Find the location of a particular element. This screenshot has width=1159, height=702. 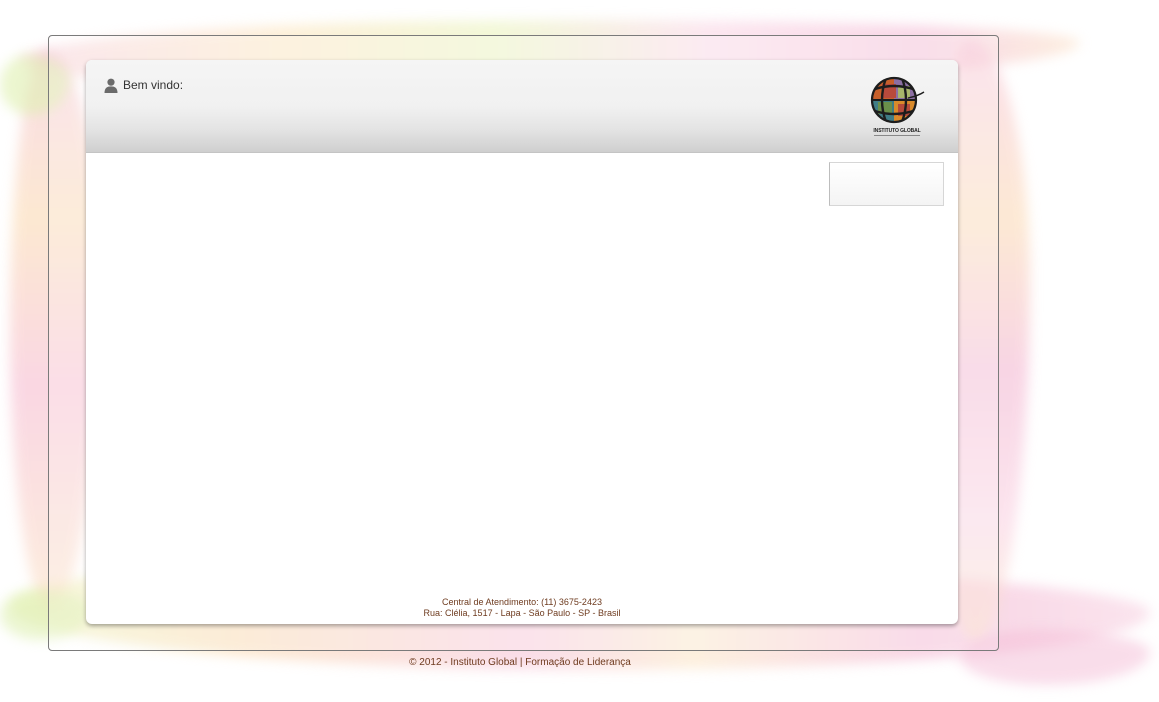

logo-underline is located at coordinates (897, 135).